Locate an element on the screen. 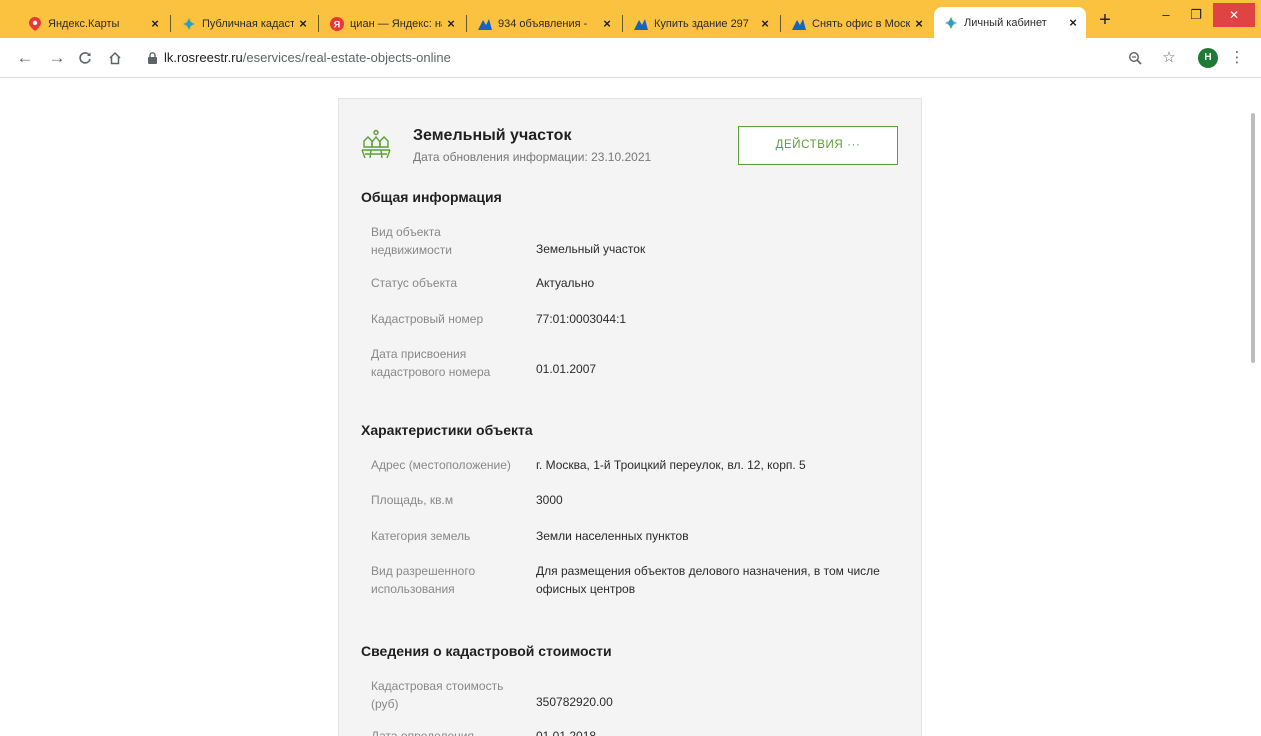 The height and width of the screenshot is (736, 1261). yandex-icon: Я is located at coordinates (337, 23).